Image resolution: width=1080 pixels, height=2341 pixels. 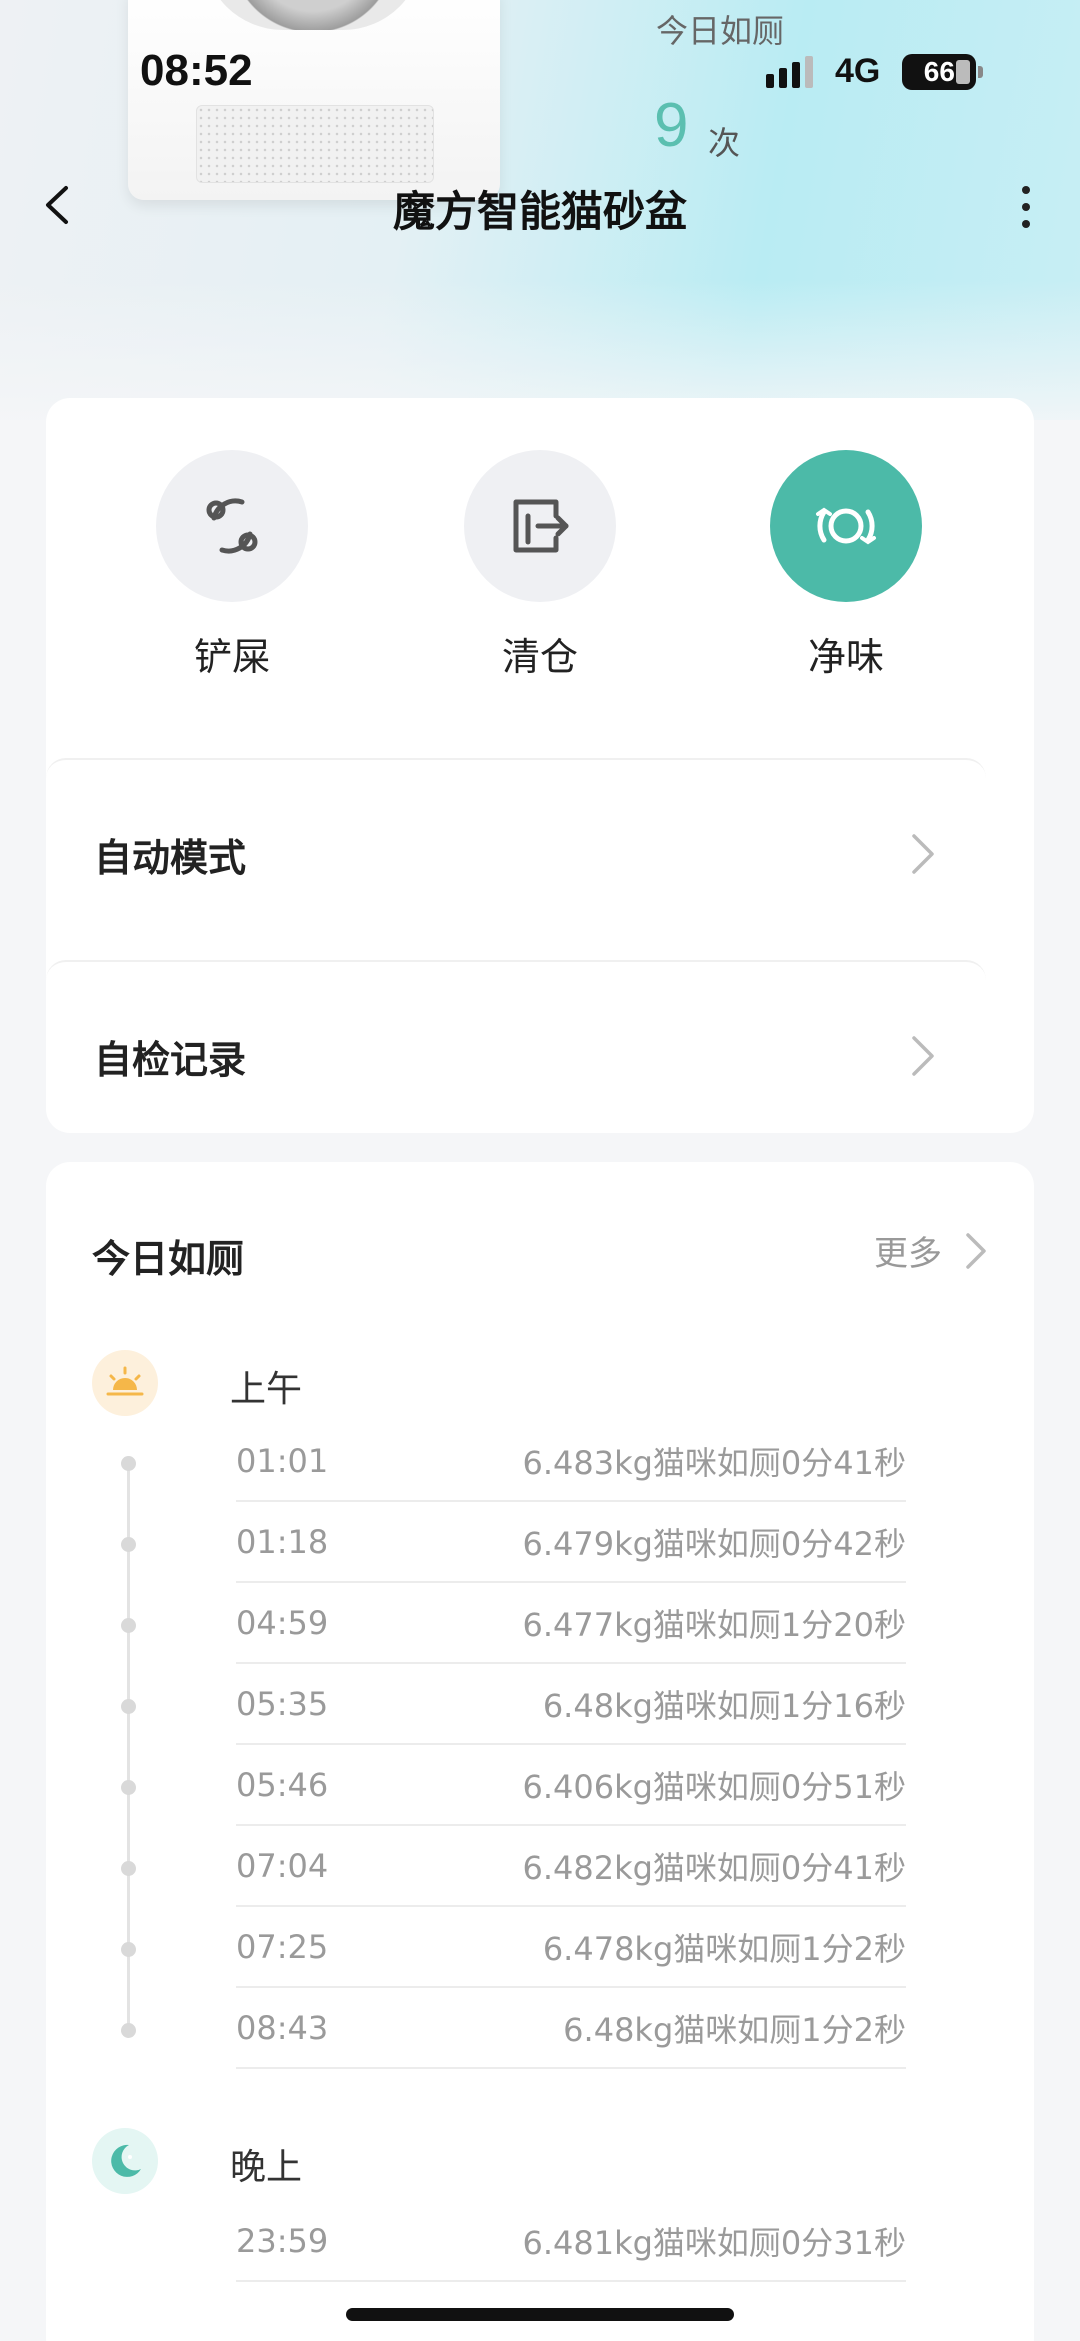 I want to click on action-scoop-label: 铲屎, so click(x=231, y=657).